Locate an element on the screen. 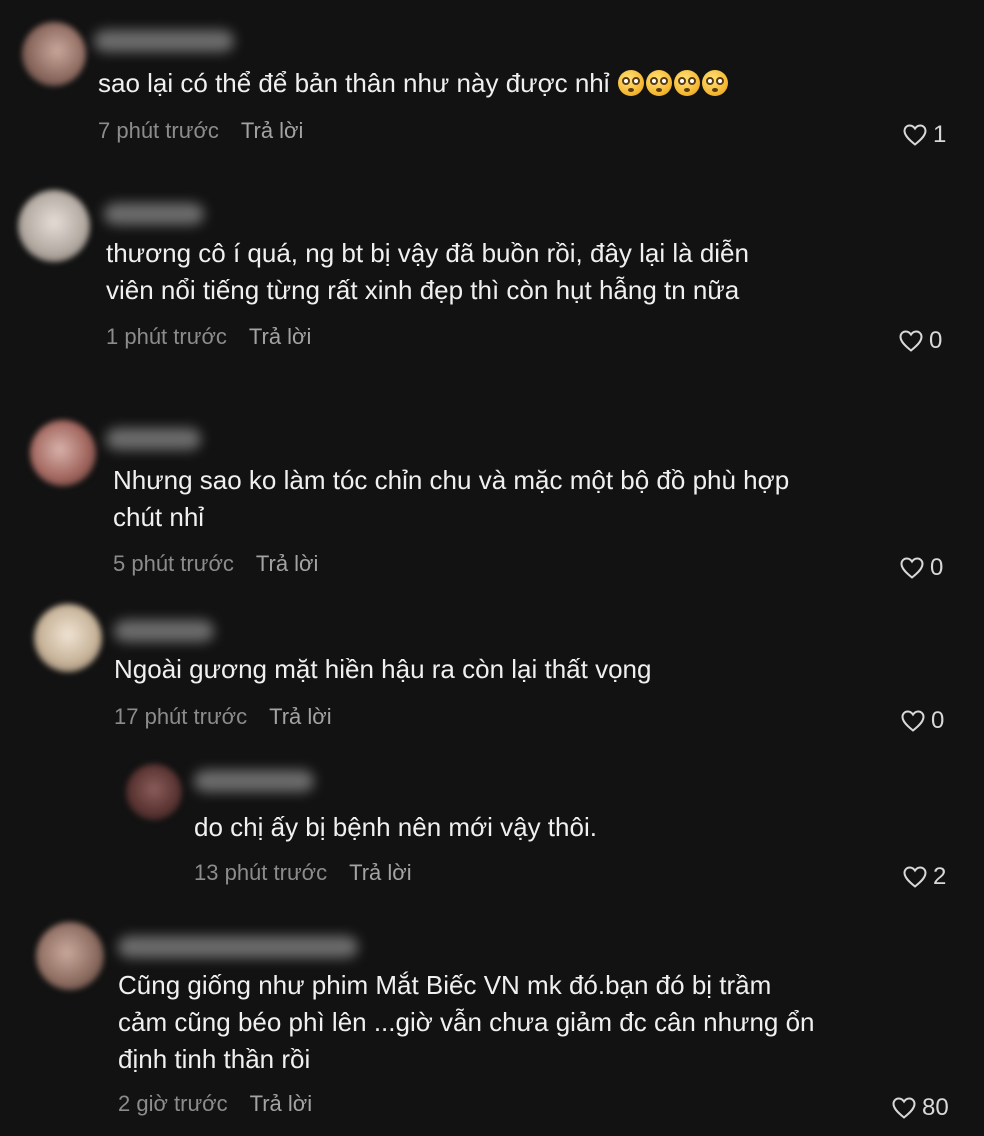  avatar is located at coordinates (70, 956).